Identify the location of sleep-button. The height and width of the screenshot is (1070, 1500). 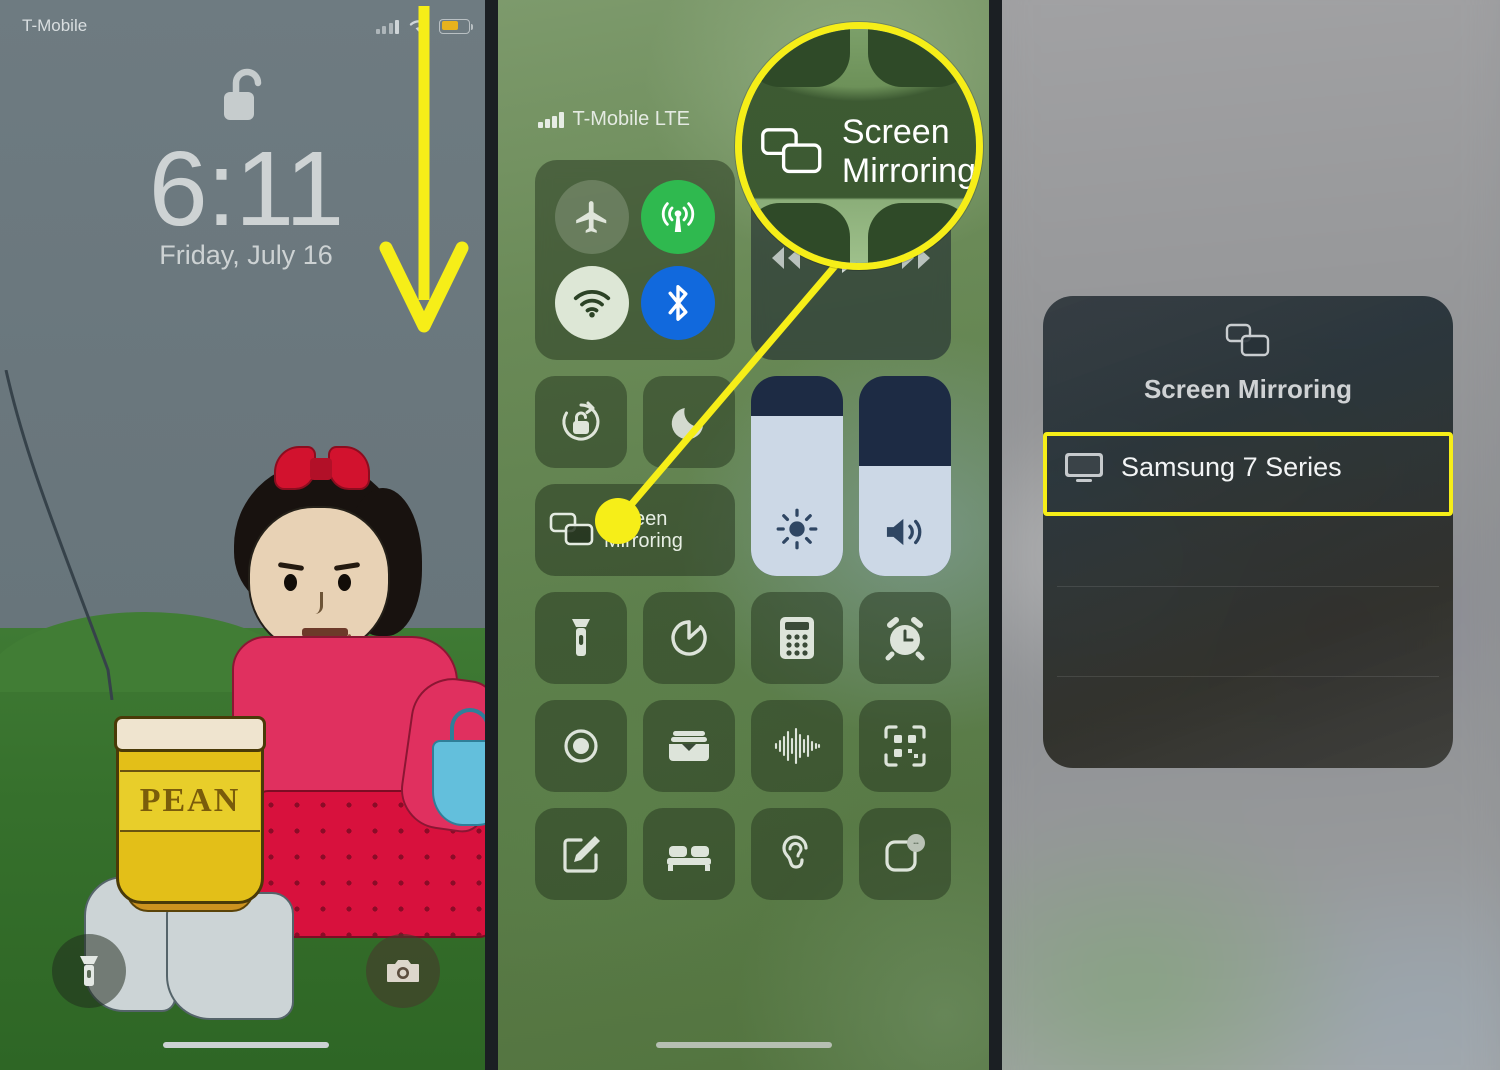
(689, 854).